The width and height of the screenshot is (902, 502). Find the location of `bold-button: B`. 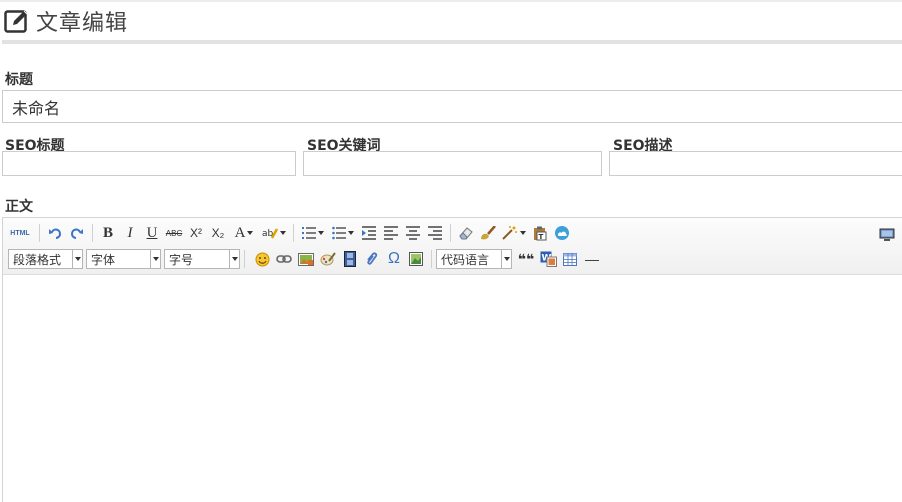

bold-button: B is located at coordinates (108, 233).